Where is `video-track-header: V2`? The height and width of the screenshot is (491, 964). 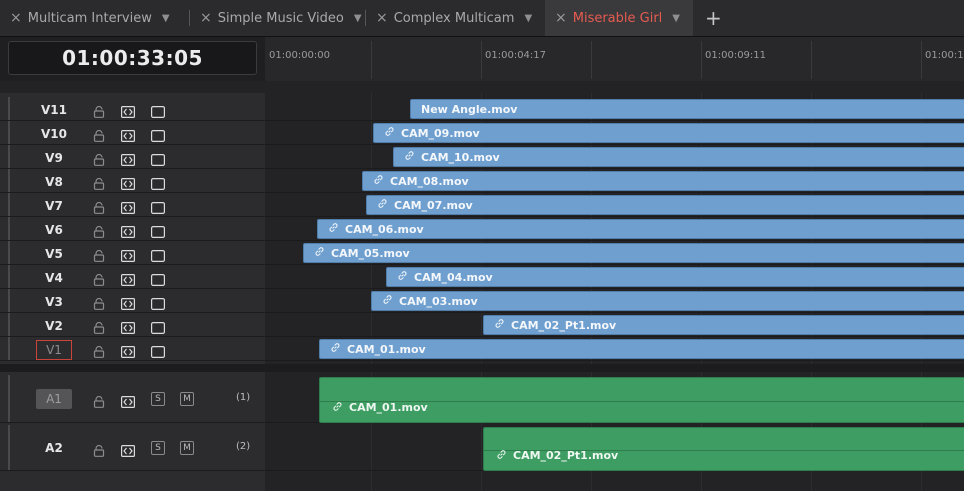 video-track-header: V2 is located at coordinates (132, 325).